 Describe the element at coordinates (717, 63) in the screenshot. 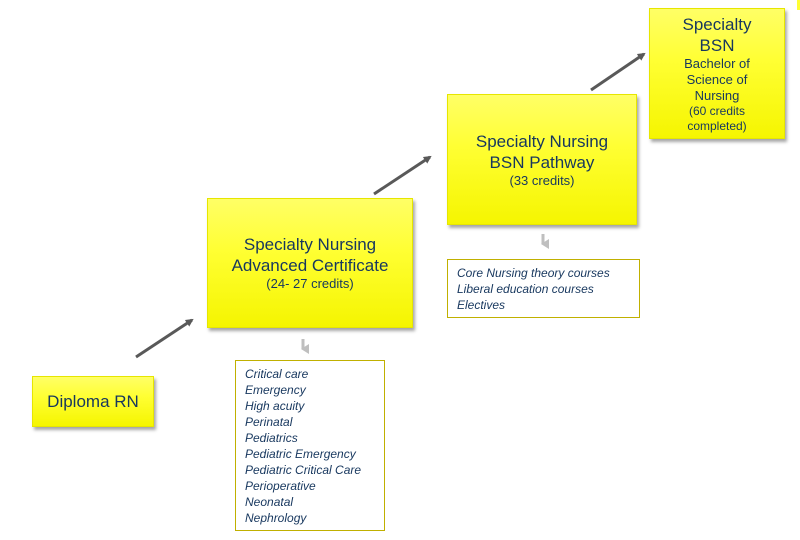

I see `node-bsn-desc-line-1: Bachelor of` at that location.